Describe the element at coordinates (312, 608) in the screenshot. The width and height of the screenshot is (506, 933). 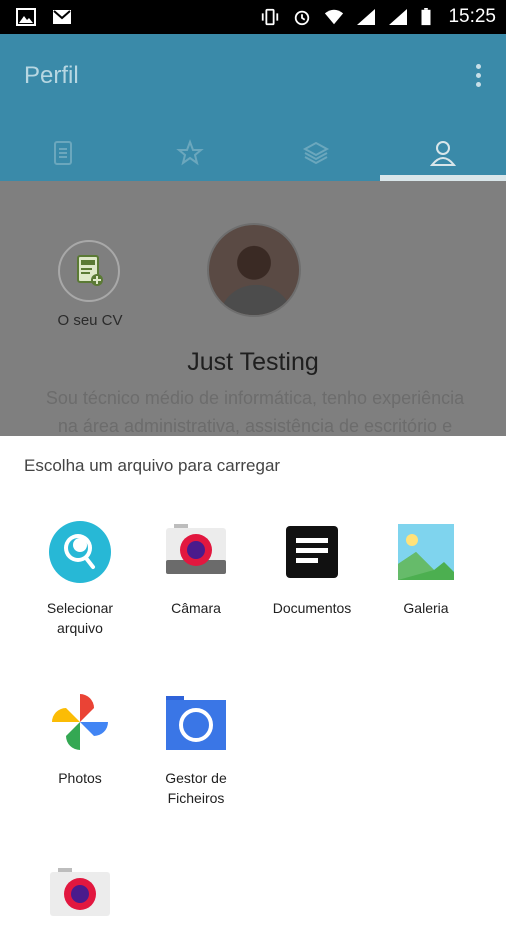
I see `app-label: Documentos` at that location.